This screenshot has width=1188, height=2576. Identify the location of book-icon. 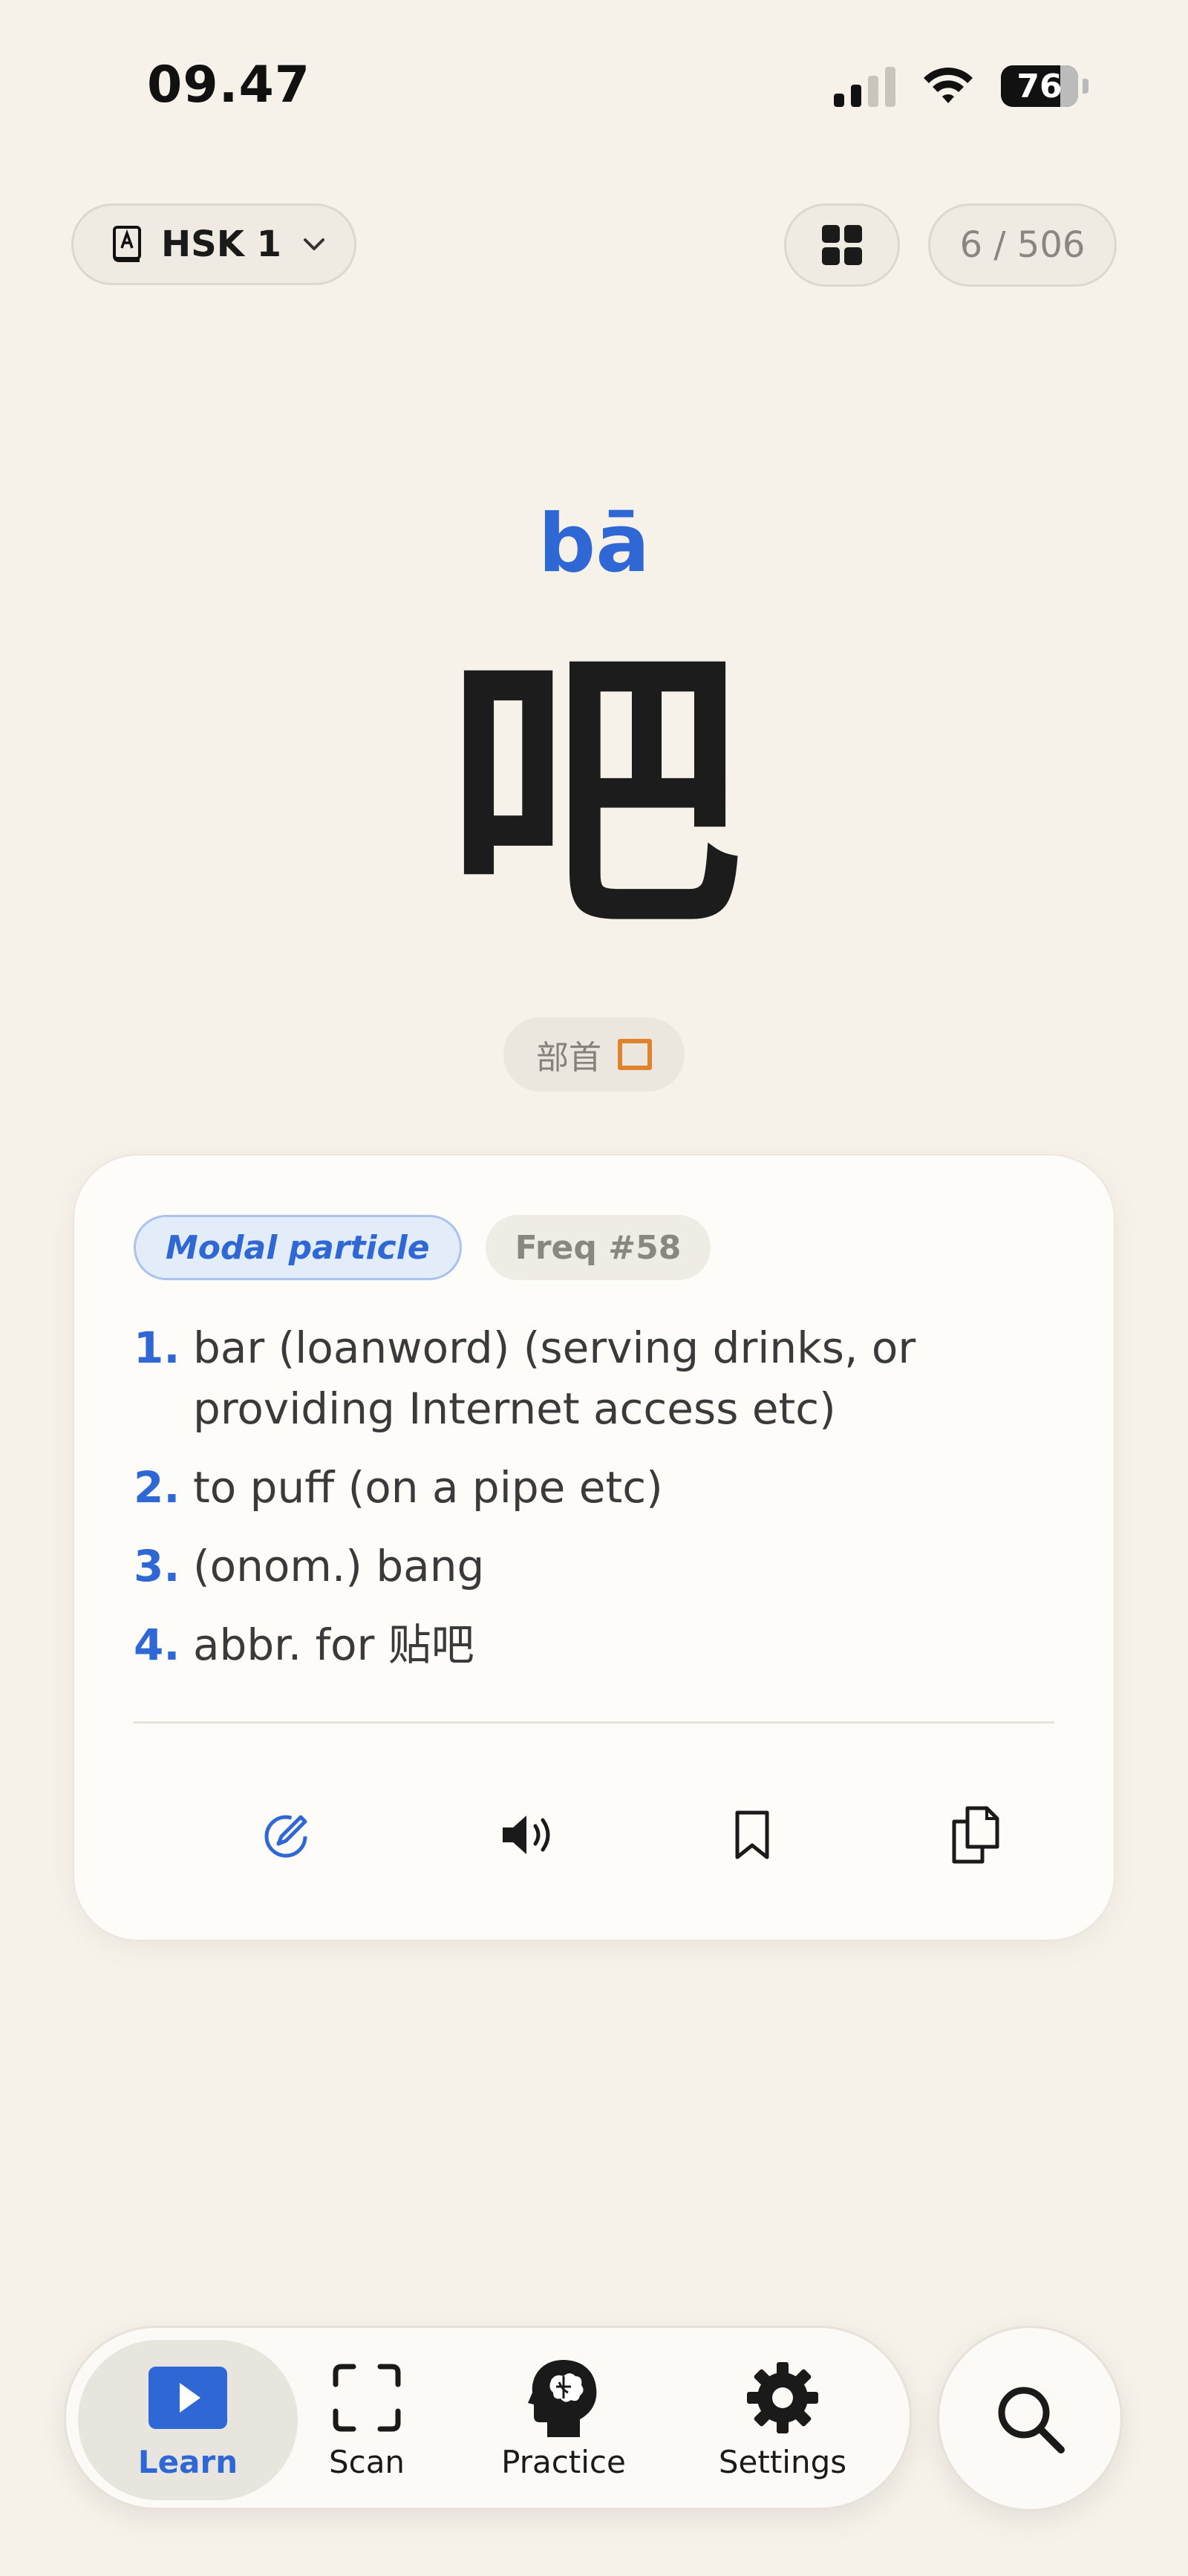
(127, 244).